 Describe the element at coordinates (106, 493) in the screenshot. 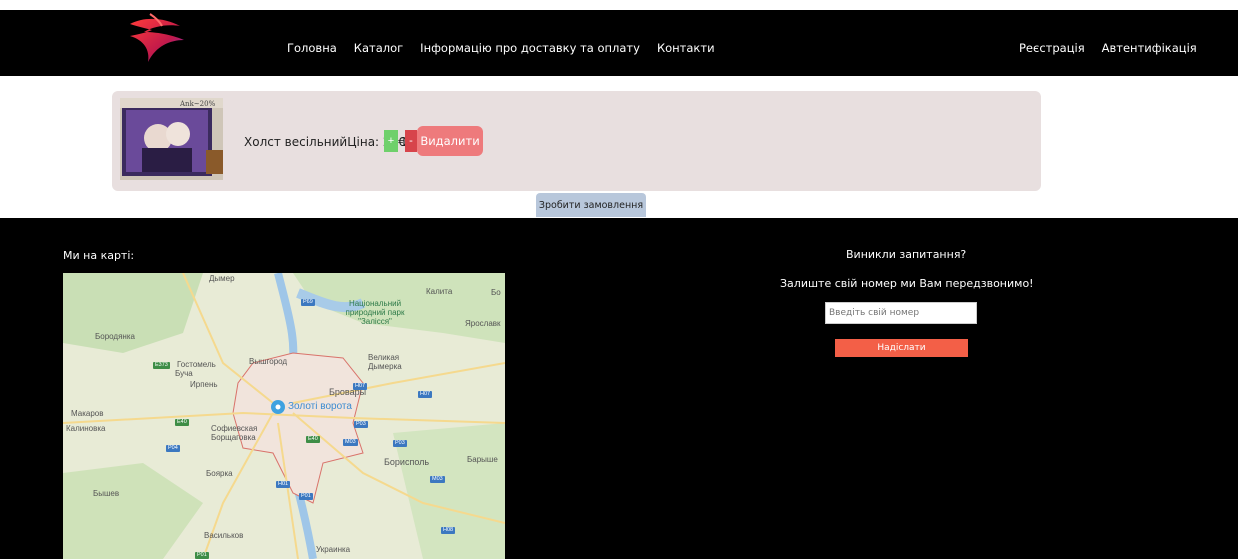

I see `map-label-byshev: Бышев` at that location.